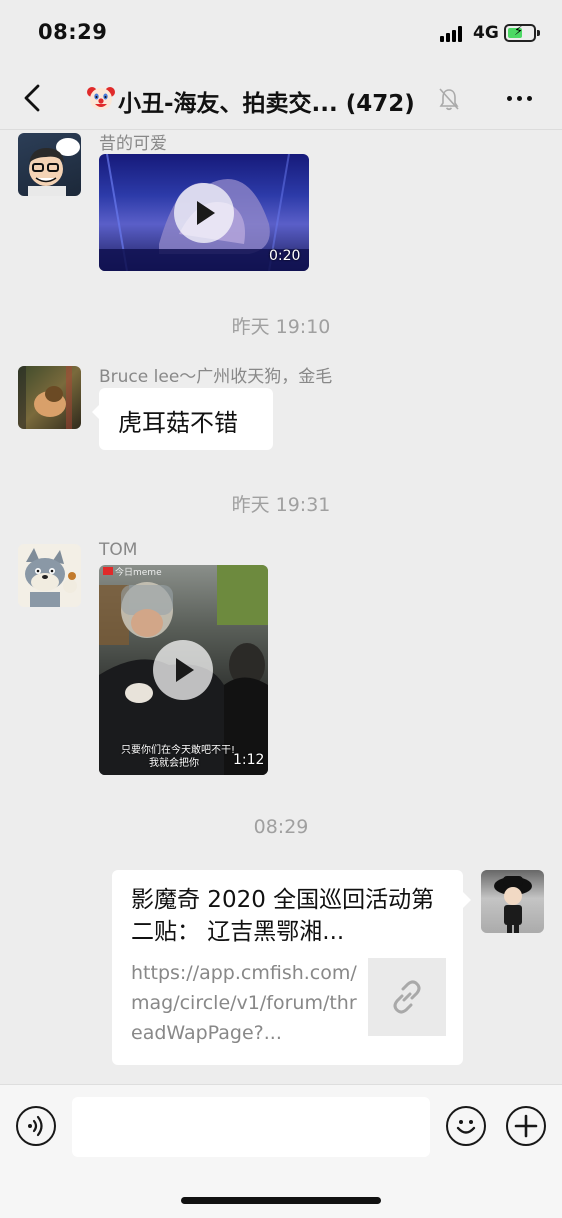  Describe the element at coordinates (73, 32) in the screenshot. I see `status-time: 08:29` at that location.